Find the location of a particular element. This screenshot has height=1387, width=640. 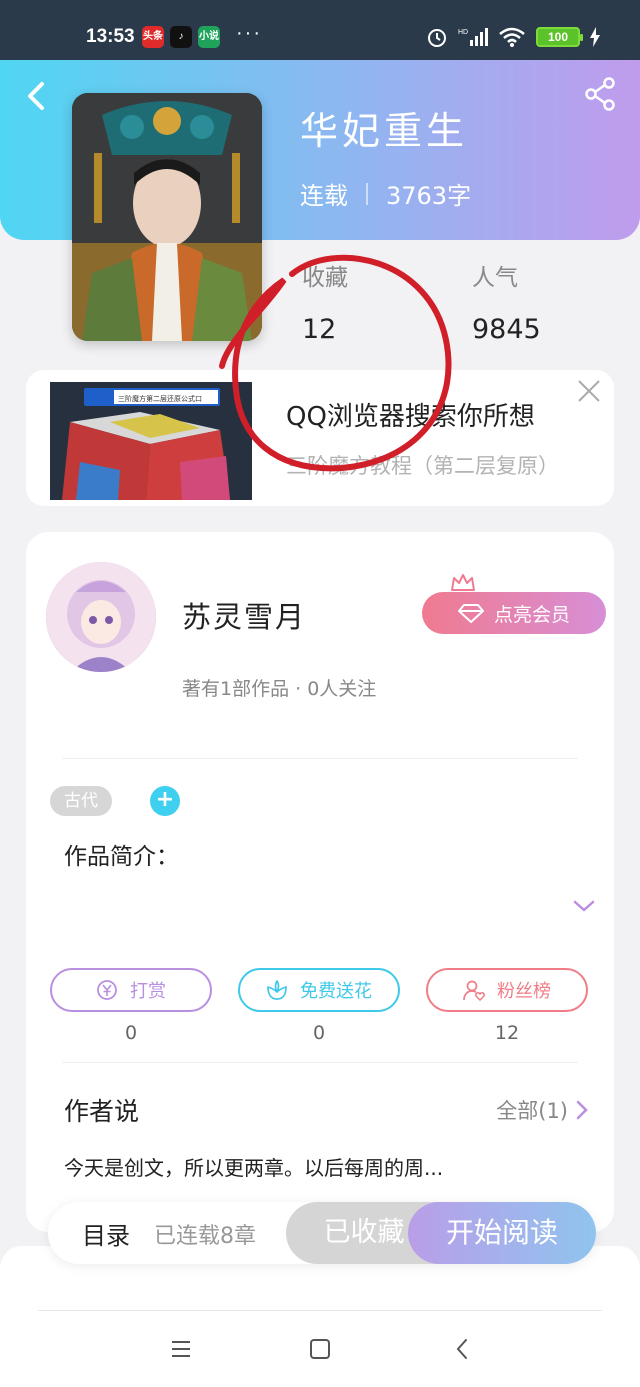

book-meta: 连载 3763字 is located at coordinates (385, 193).